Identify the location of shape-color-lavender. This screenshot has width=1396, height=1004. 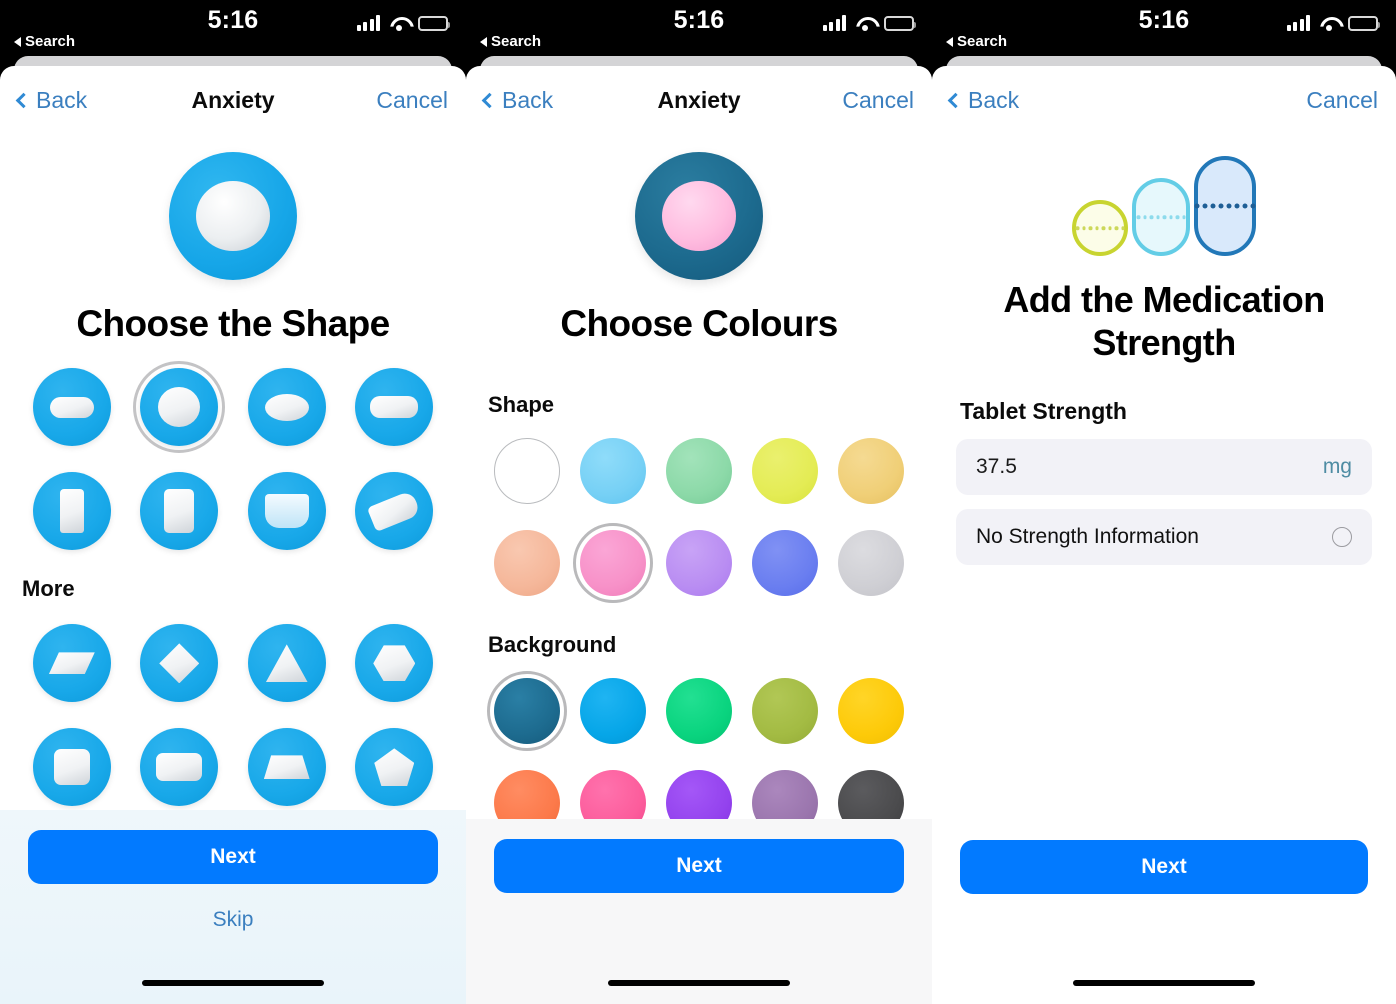
(699, 563).